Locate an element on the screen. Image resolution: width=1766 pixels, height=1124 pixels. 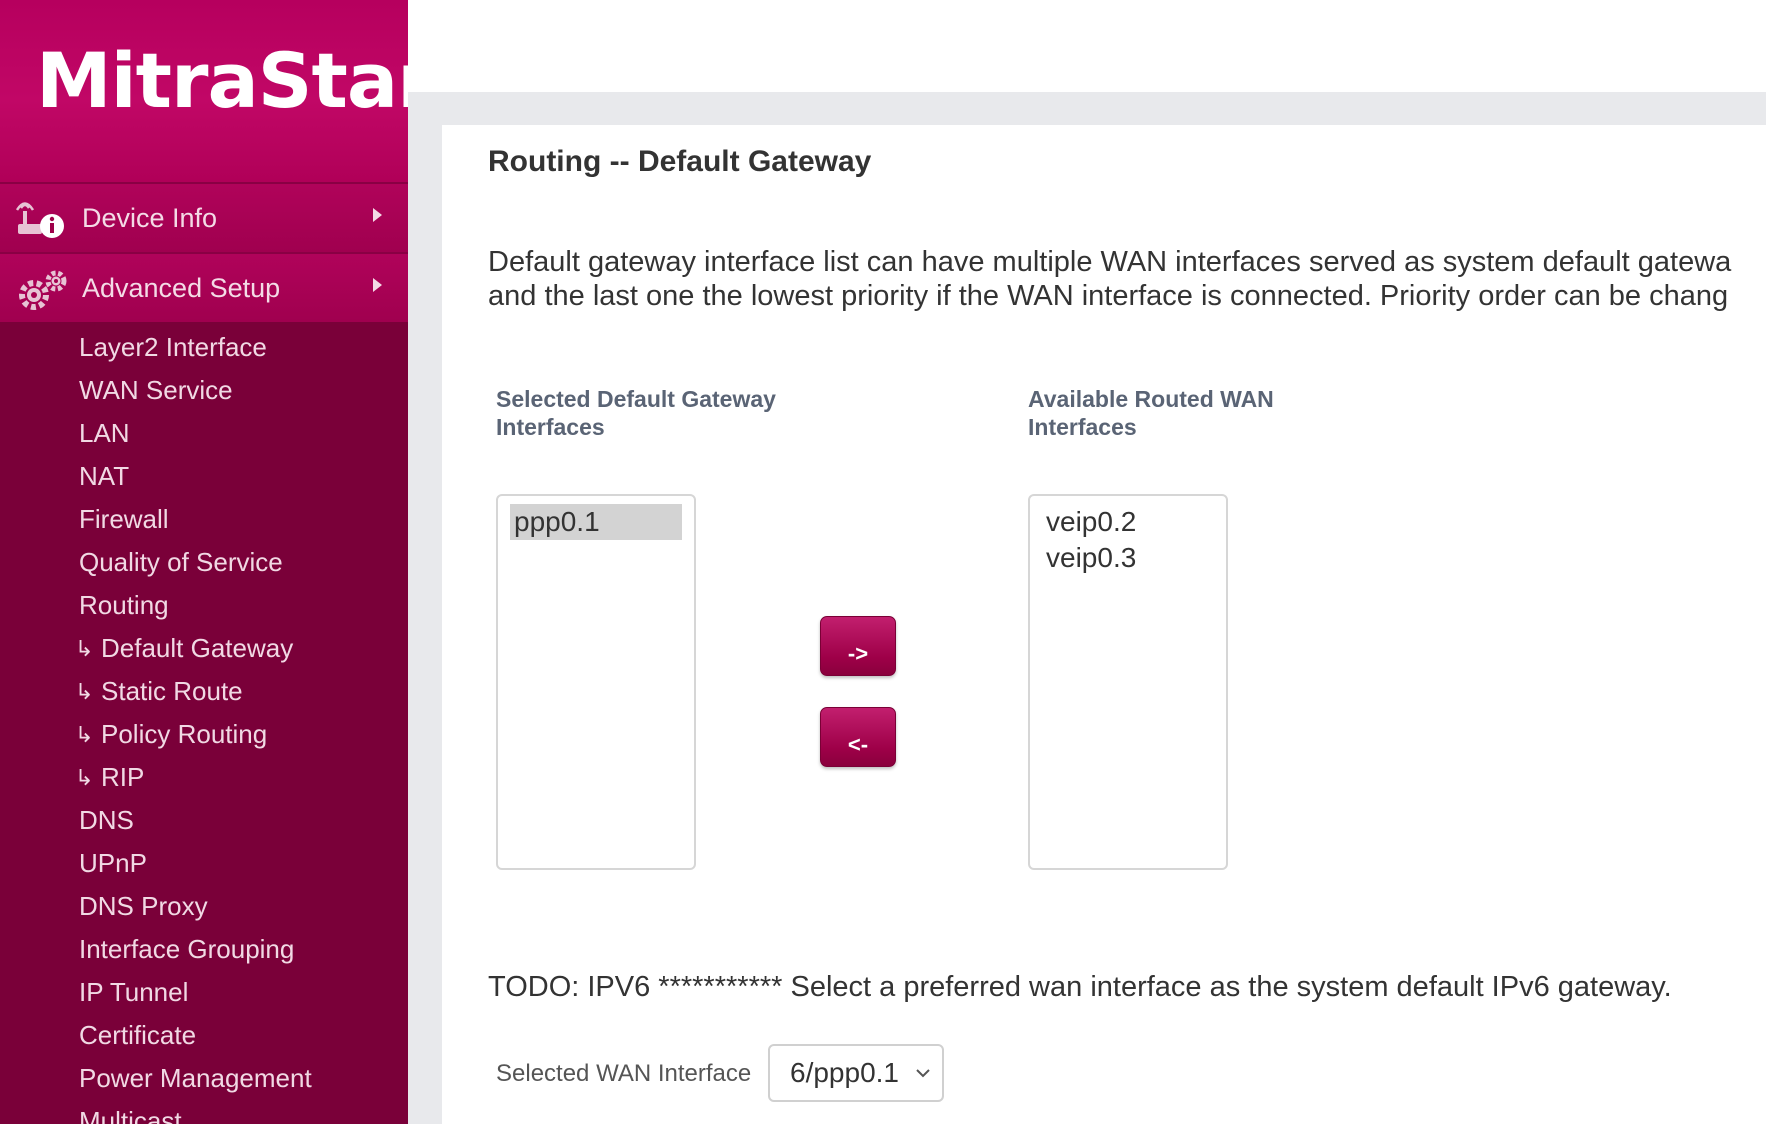
list-option: veip0.3 is located at coordinates (1128, 558).